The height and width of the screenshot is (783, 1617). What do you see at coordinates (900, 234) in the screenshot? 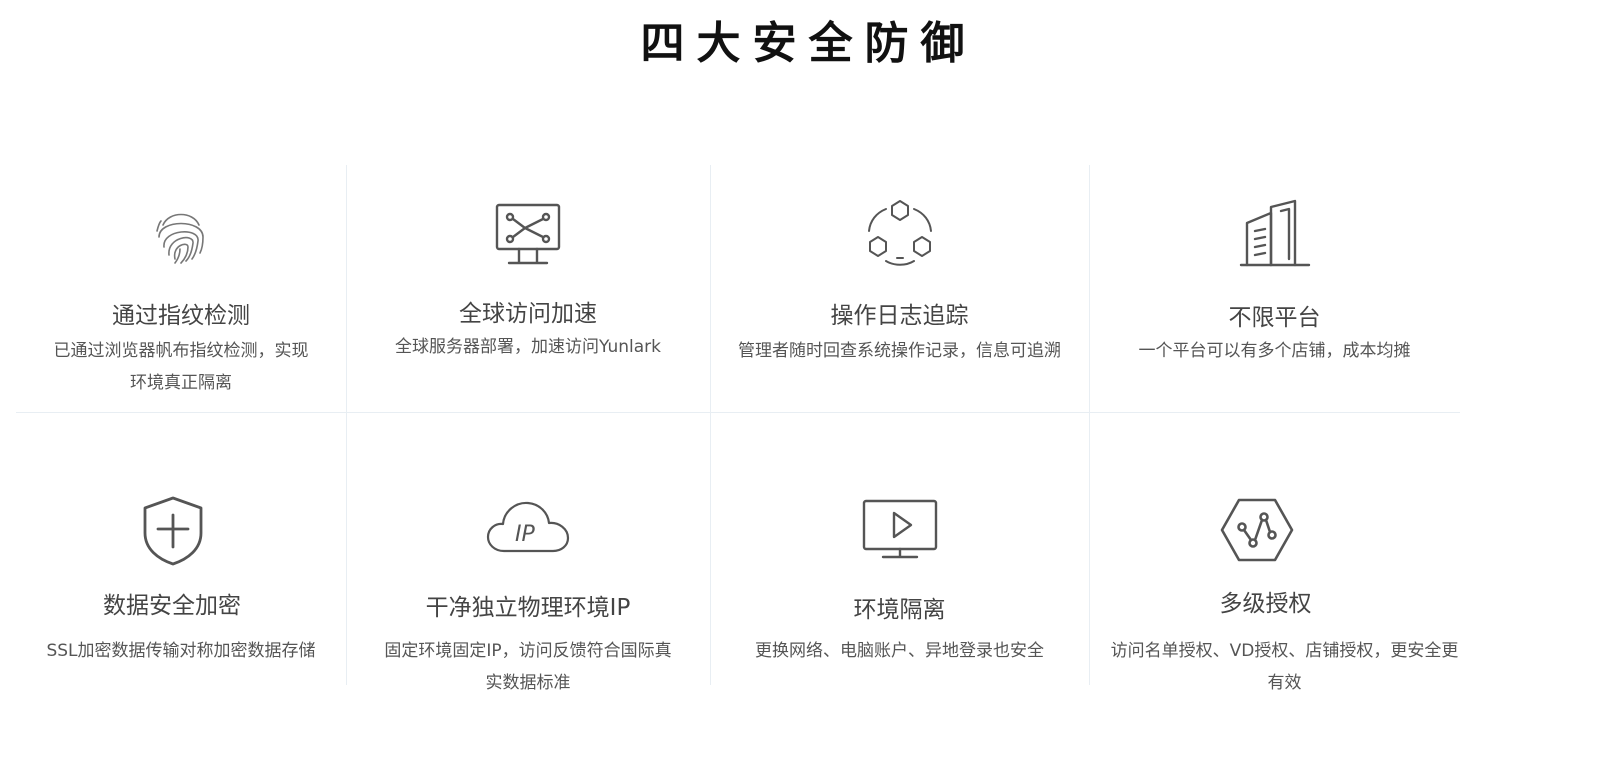
I see `hexagon-cycle-icon` at bounding box center [900, 234].